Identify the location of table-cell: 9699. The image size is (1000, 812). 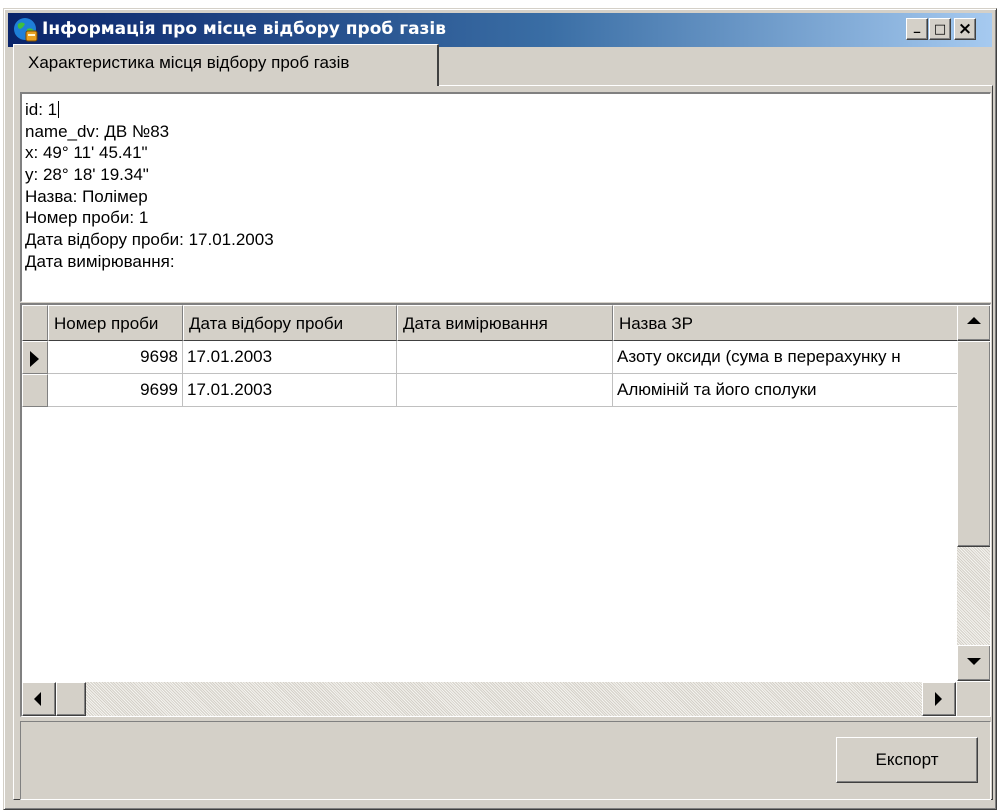
(115, 390).